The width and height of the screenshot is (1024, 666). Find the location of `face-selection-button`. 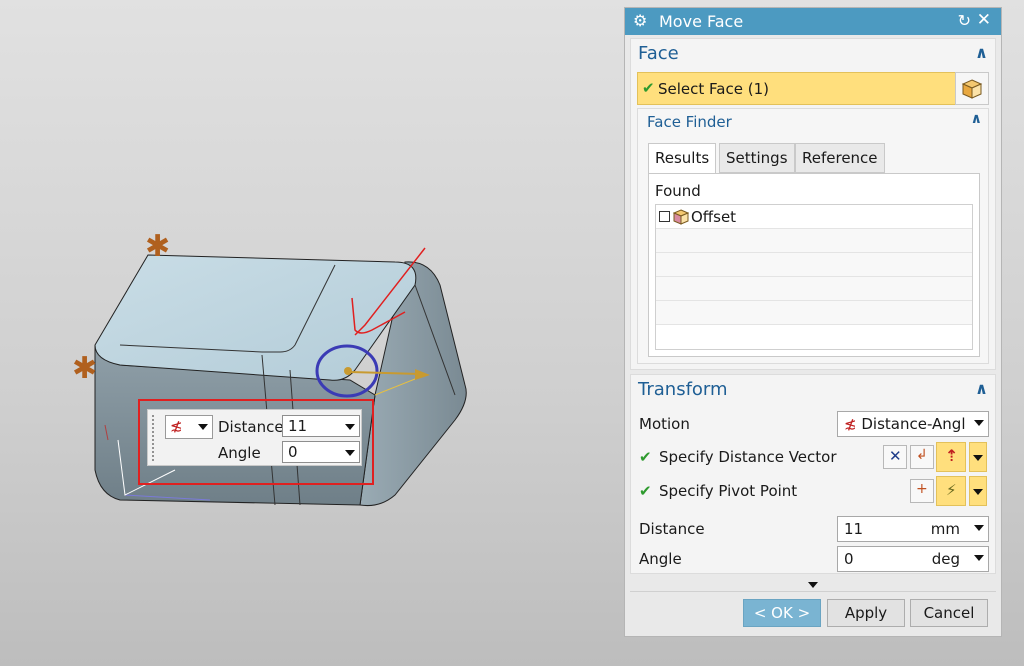

face-selection-button is located at coordinates (972, 88).